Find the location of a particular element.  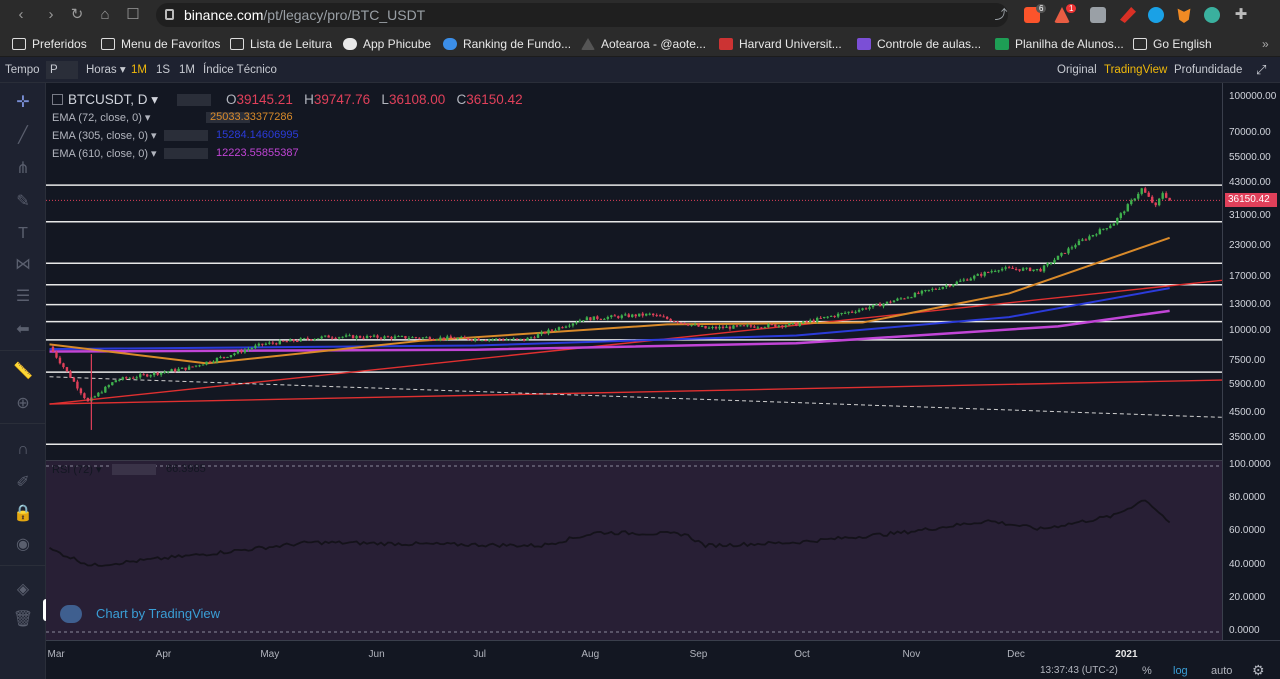

log-toggle: log is located at coordinates (1180, 671).